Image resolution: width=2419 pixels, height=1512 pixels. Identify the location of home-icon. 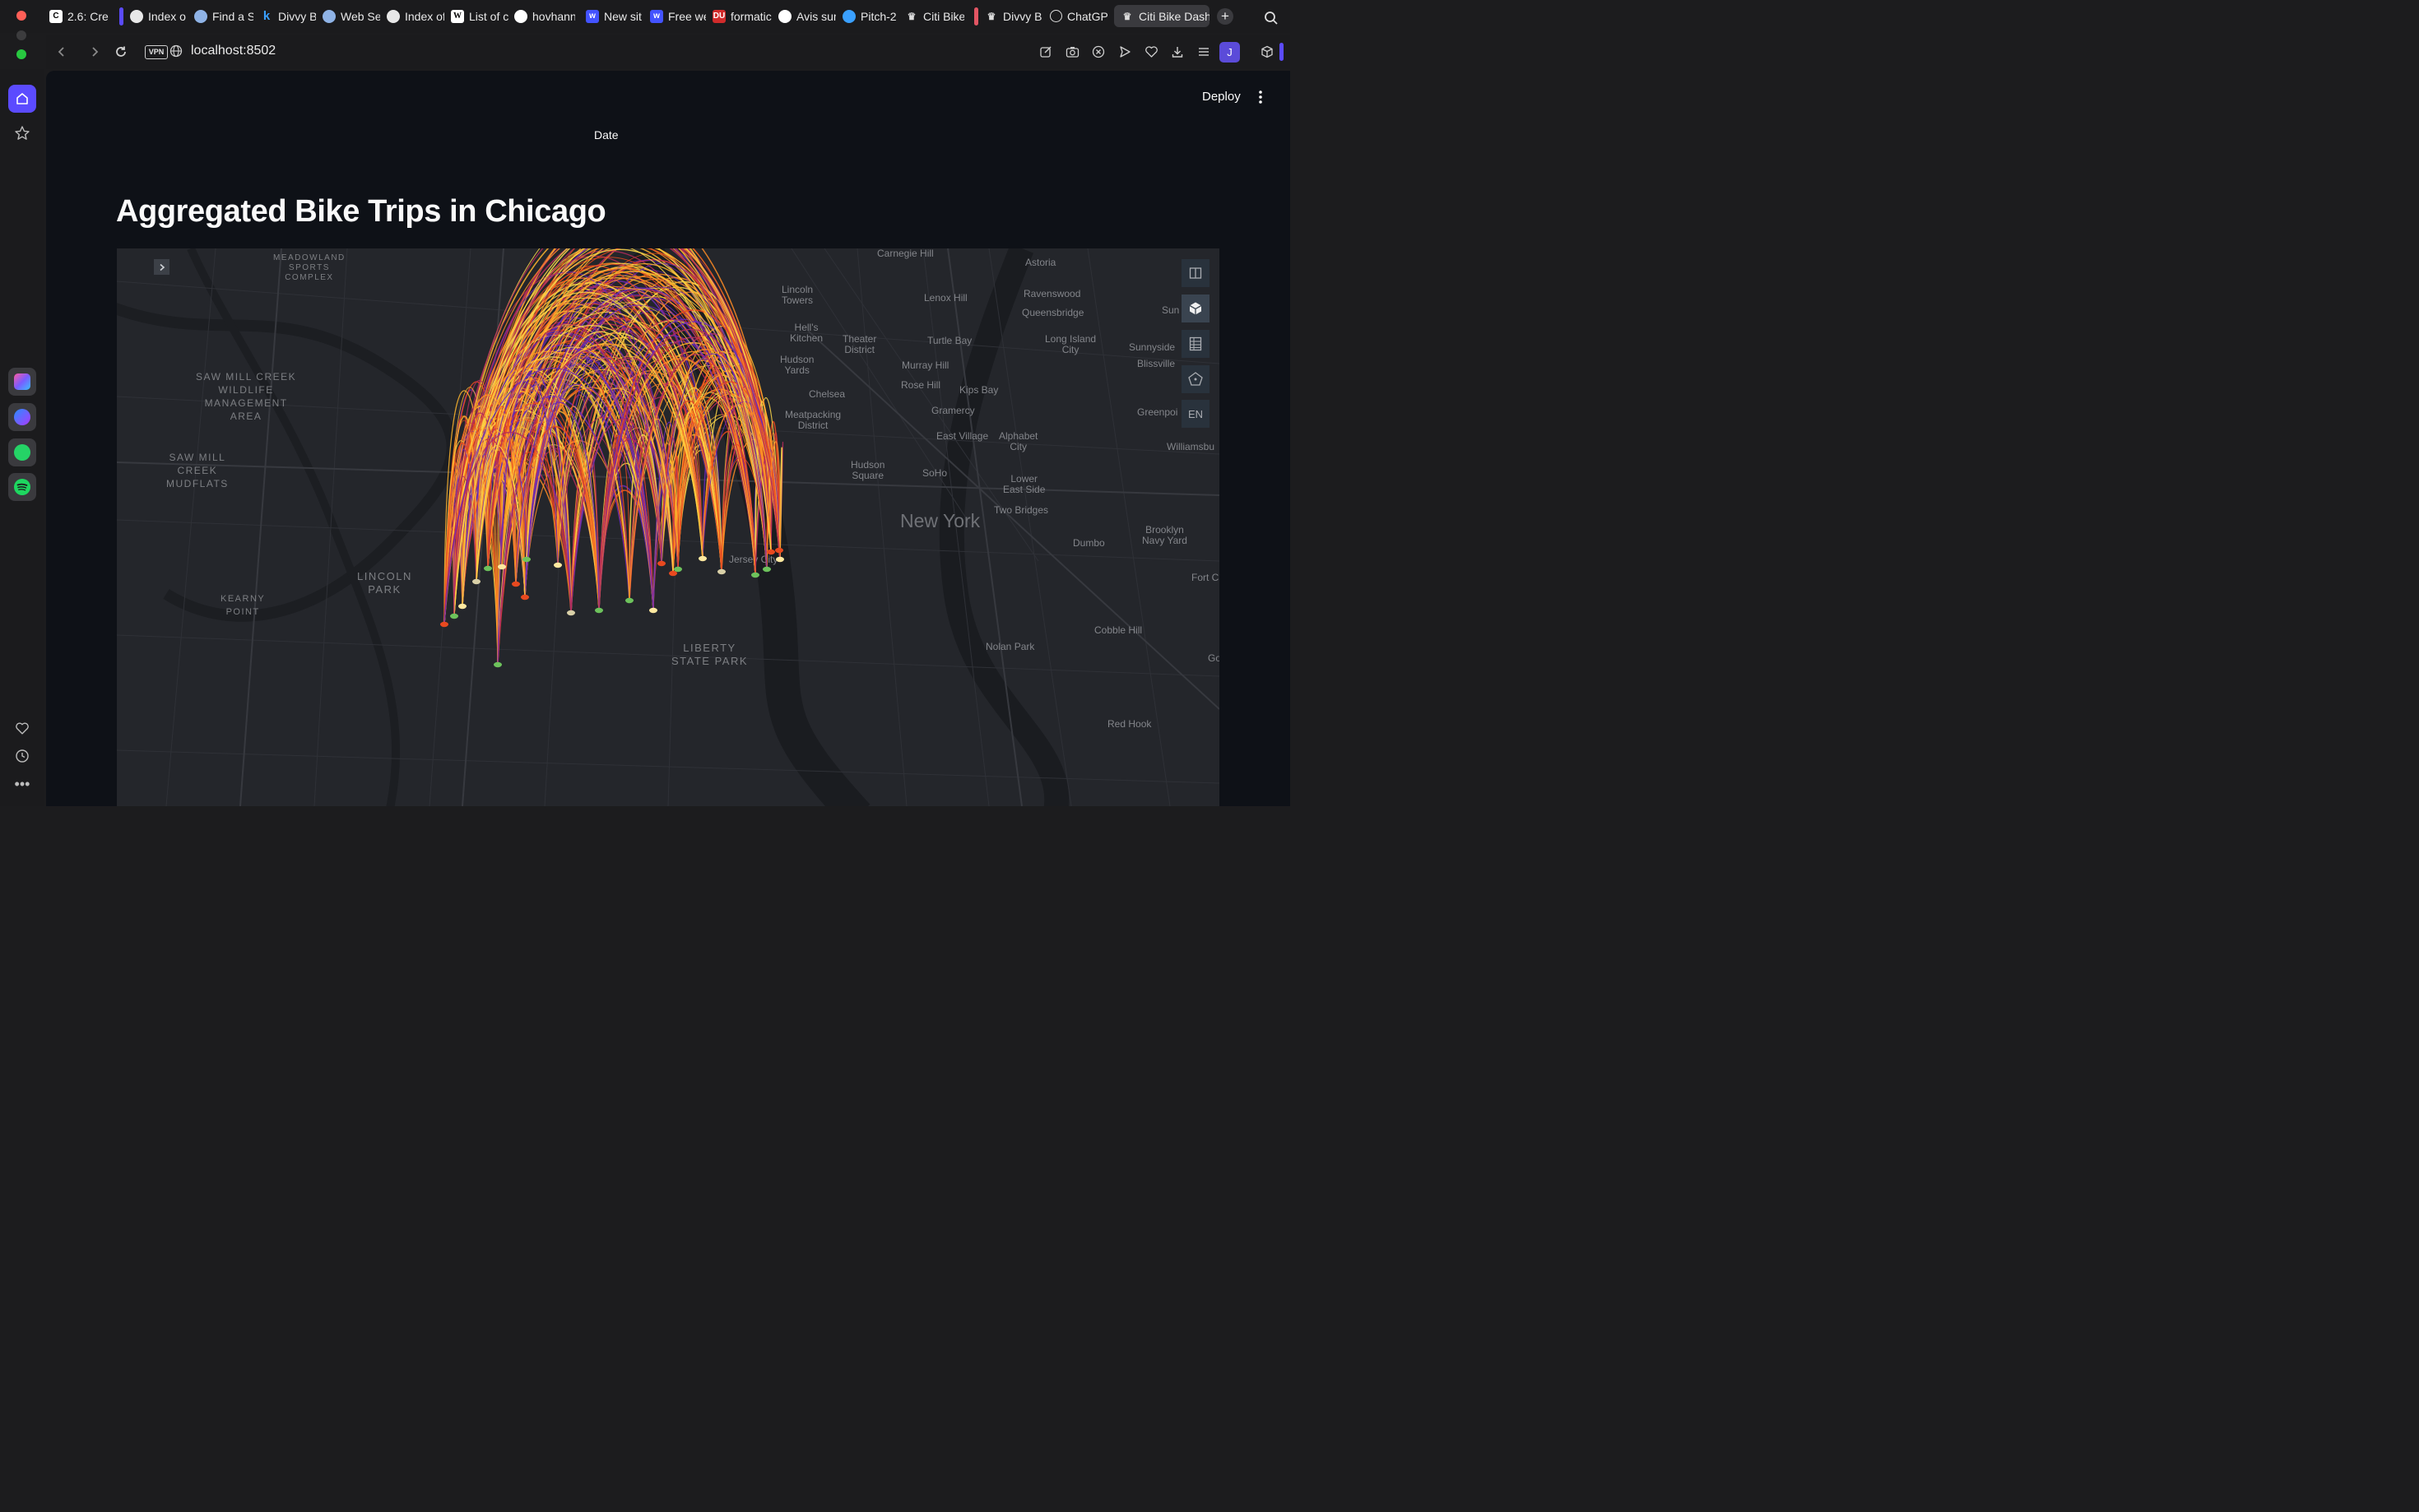
(22, 99).